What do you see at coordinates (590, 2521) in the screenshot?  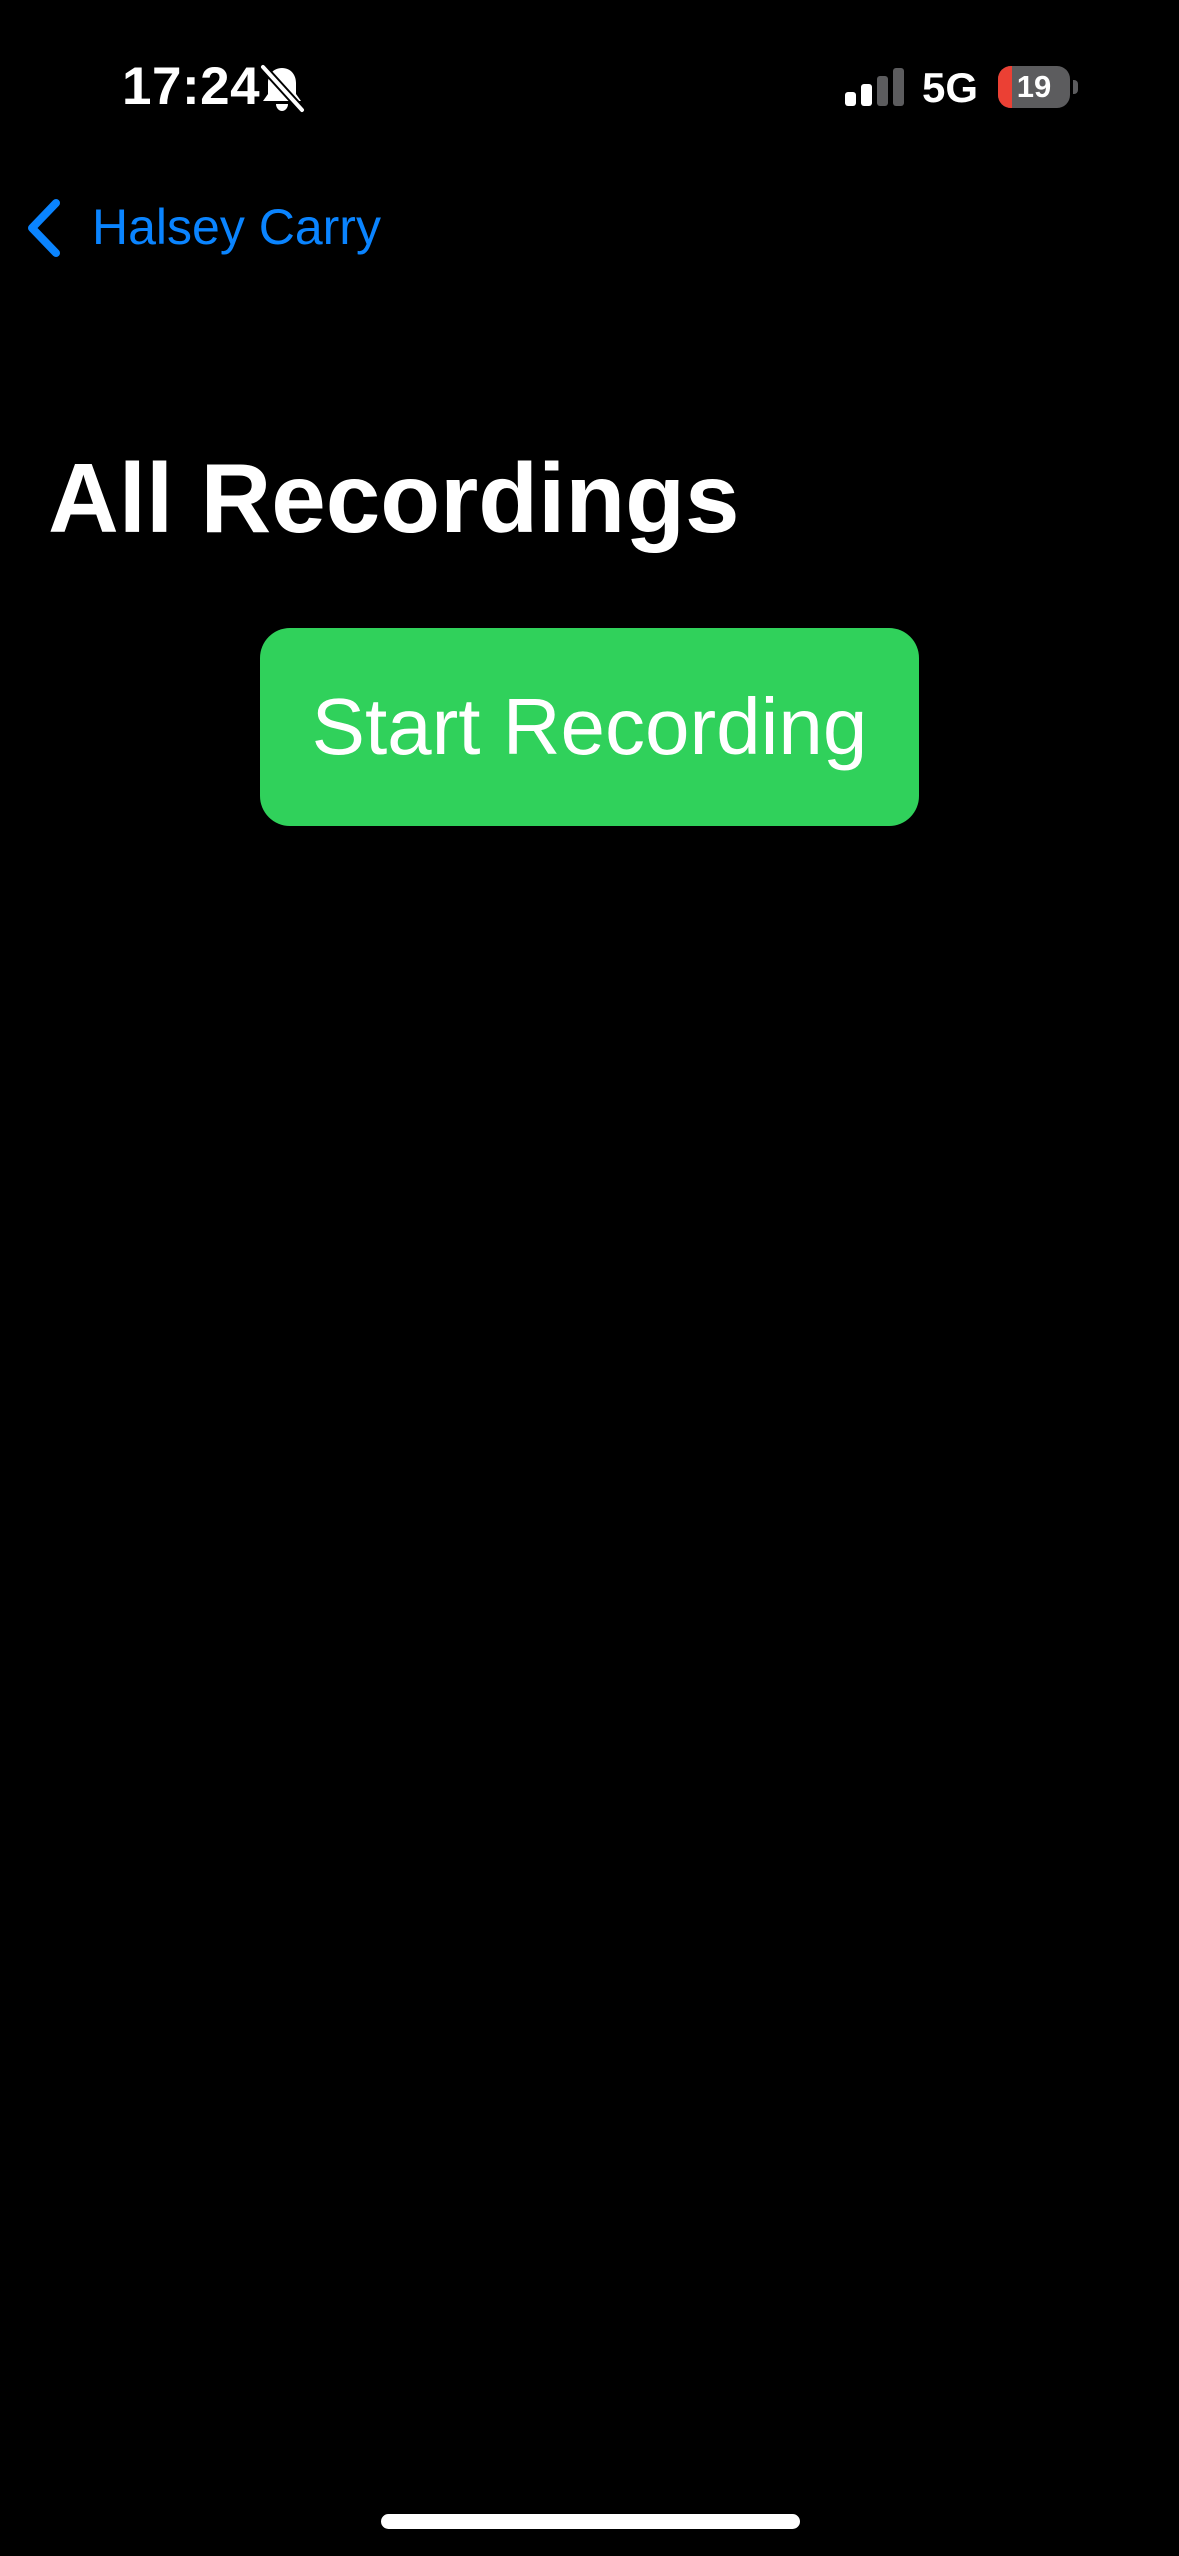 I see `home-indicator` at bounding box center [590, 2521].